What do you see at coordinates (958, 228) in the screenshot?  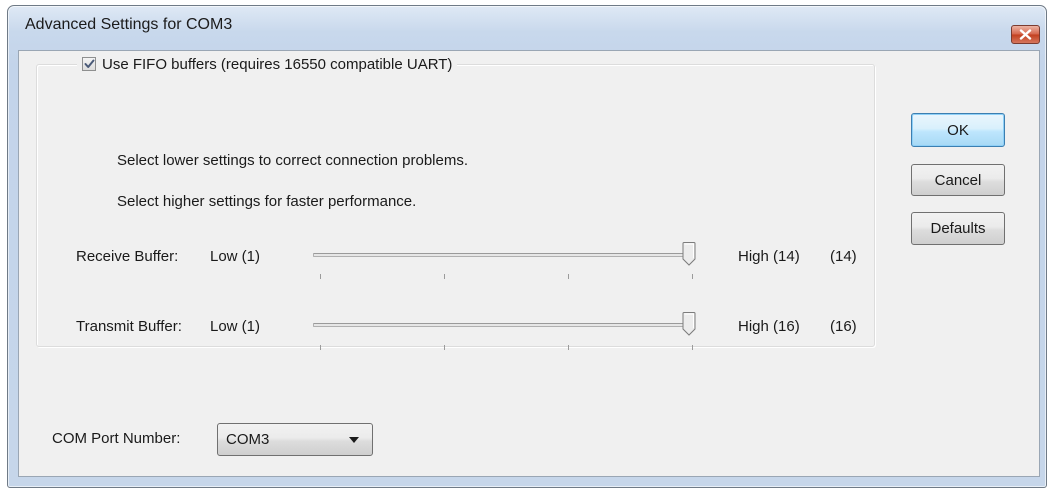 I see `defaults-button: Defaults` at bounding box center [958, 228].